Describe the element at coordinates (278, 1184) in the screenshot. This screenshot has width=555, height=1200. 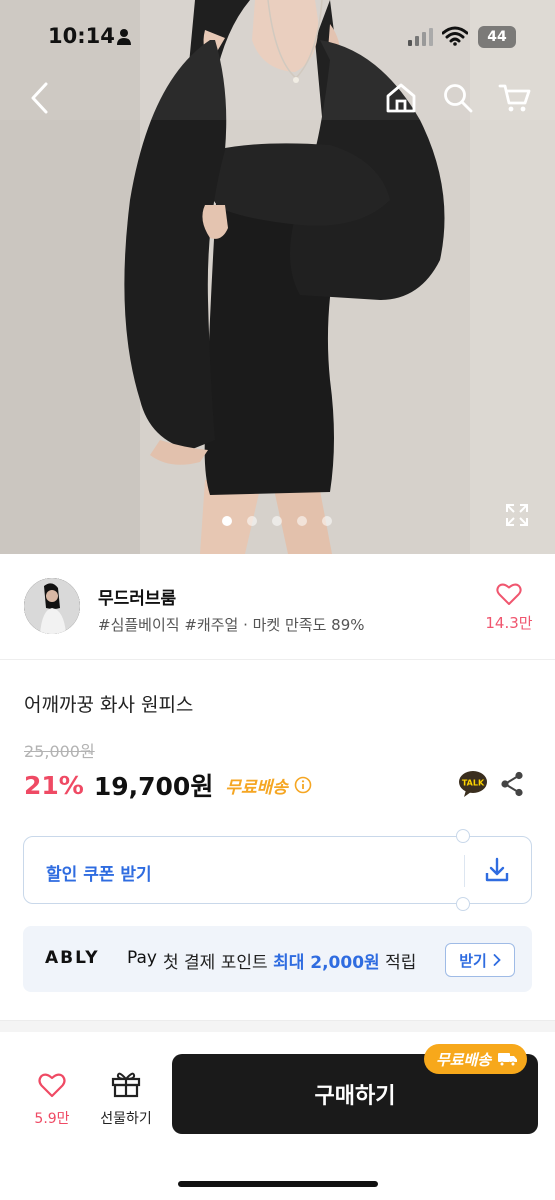
I see `home-indicator` at that location.